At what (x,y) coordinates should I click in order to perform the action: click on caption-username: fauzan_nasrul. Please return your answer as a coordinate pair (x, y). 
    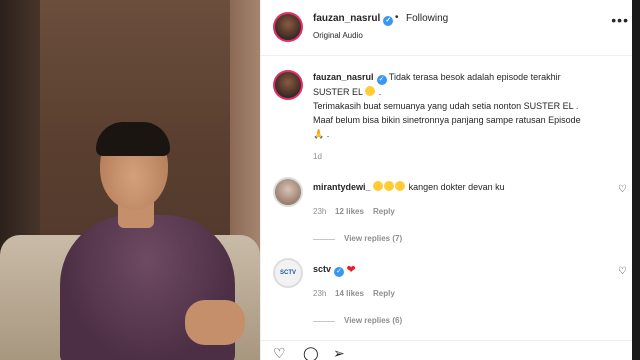
    Looking at the image, I should click on (343, 77).